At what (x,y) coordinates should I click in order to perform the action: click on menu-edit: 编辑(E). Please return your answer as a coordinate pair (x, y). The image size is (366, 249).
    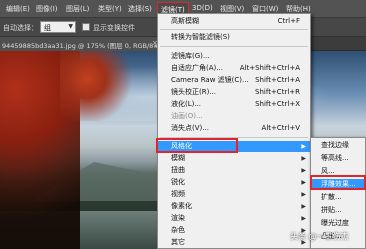
    Looking at the image, I should click on (18, 9).